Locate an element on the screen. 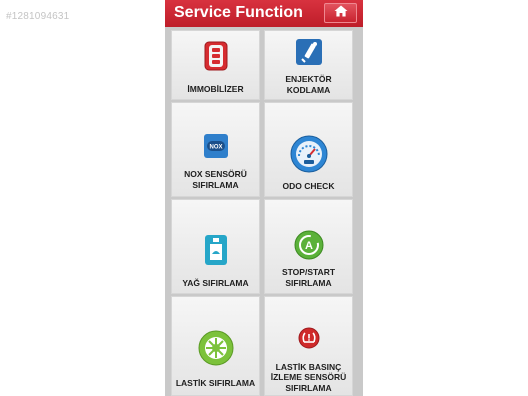  tile-immobilizer: İMMOBİLİZER is located at coordinates (215, 65).